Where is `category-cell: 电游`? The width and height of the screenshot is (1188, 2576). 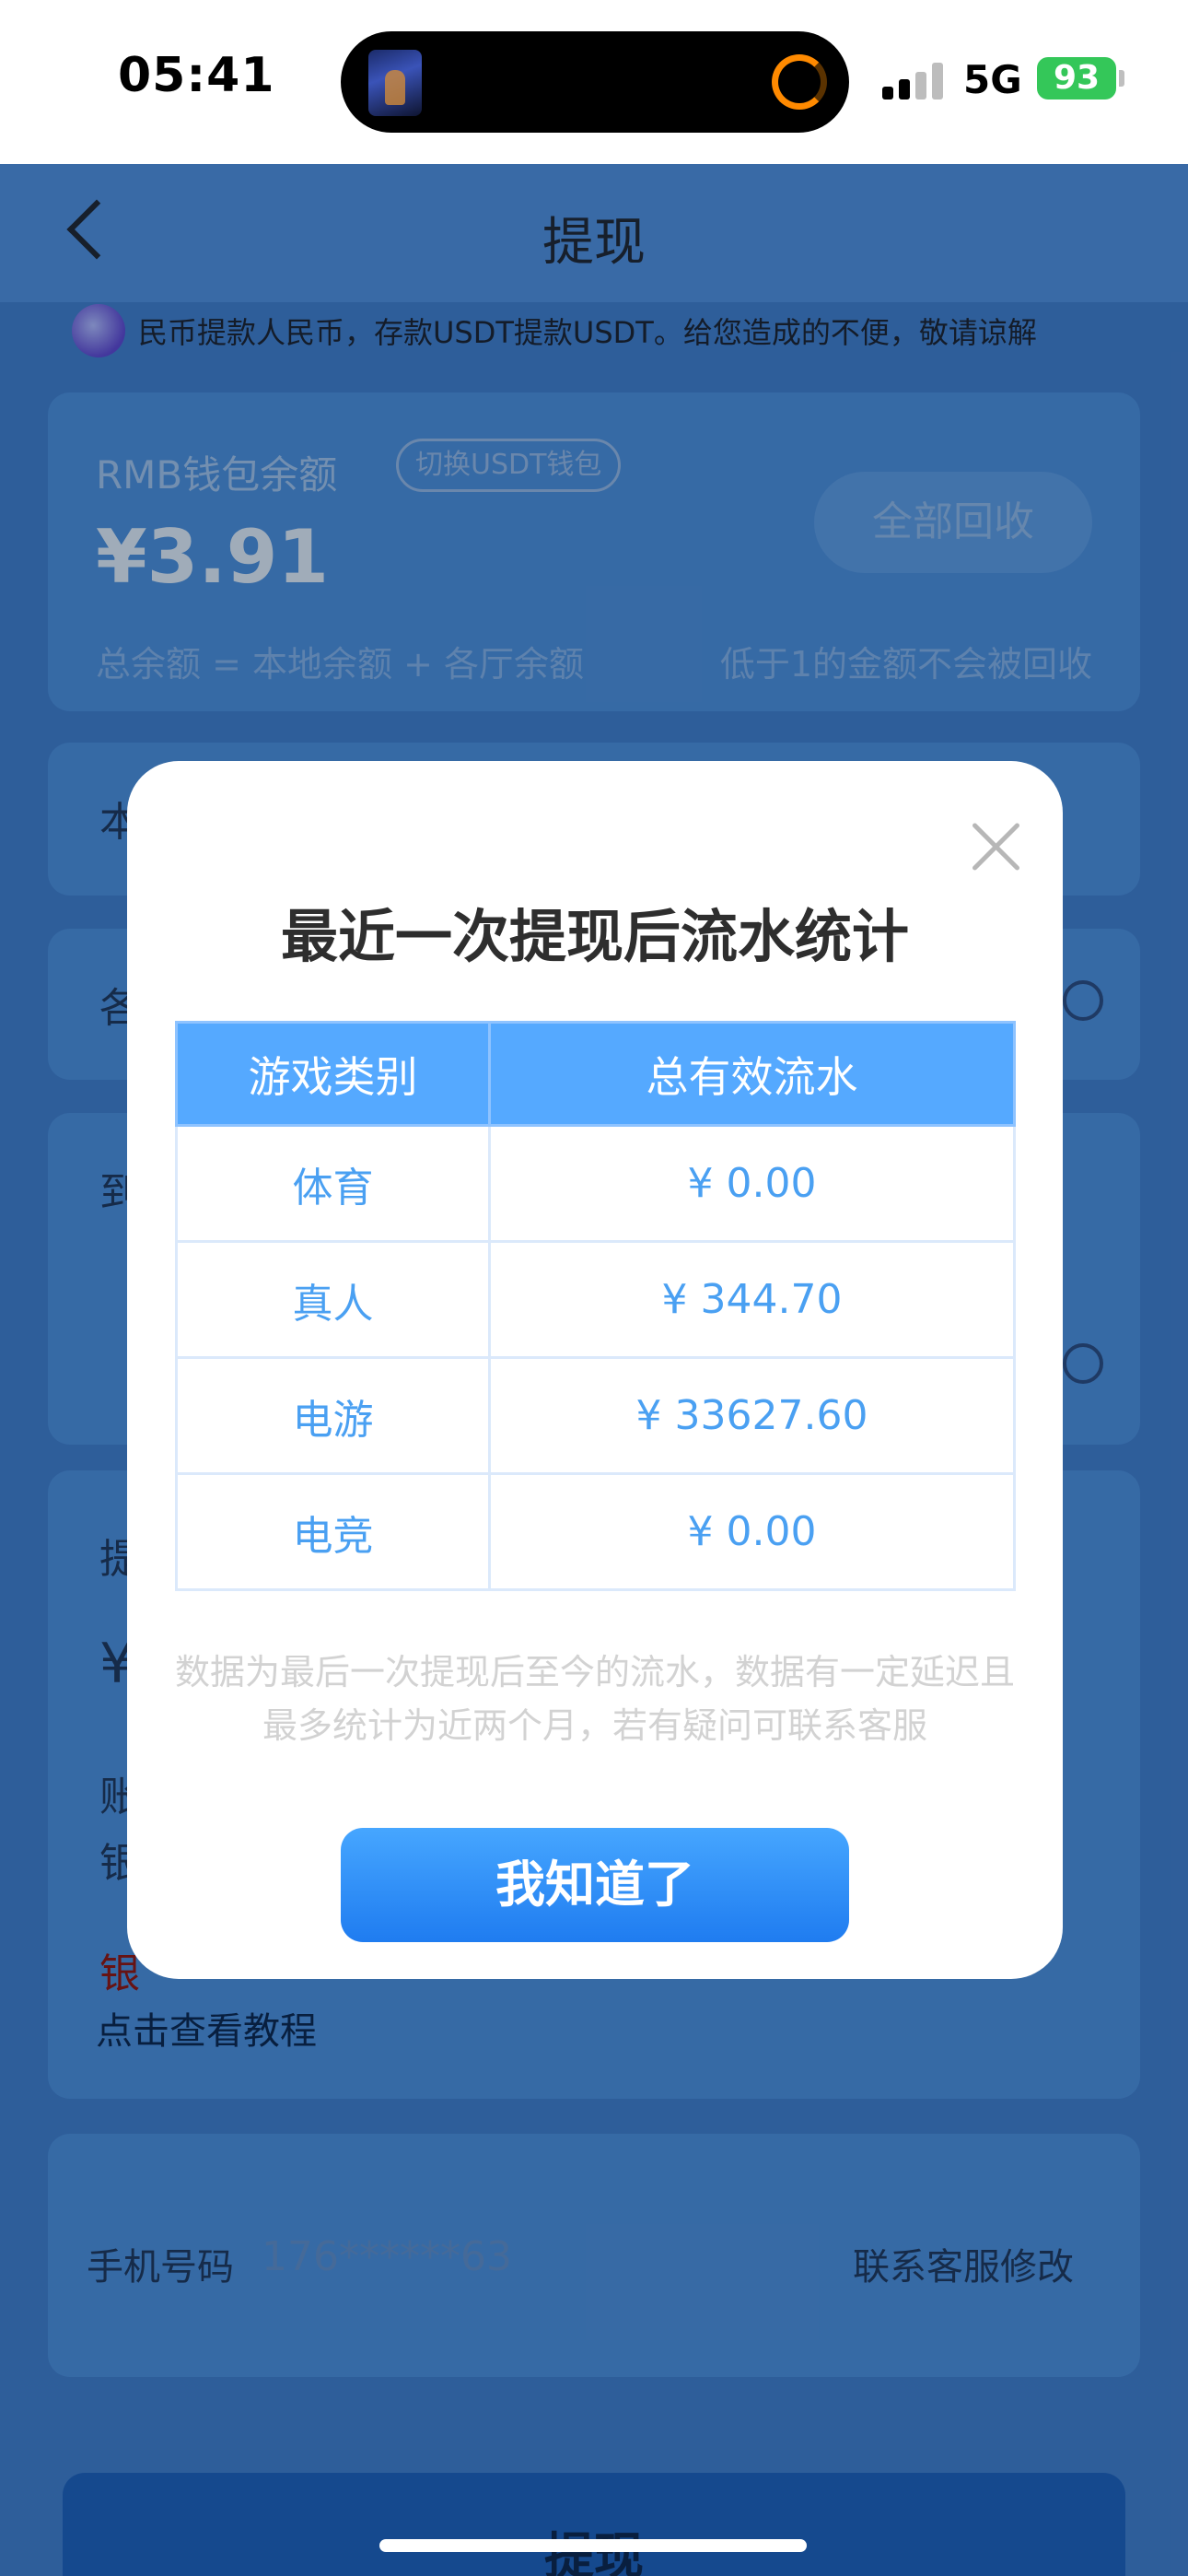 category-cell: 电游 is located at coordinates (333, 1415).